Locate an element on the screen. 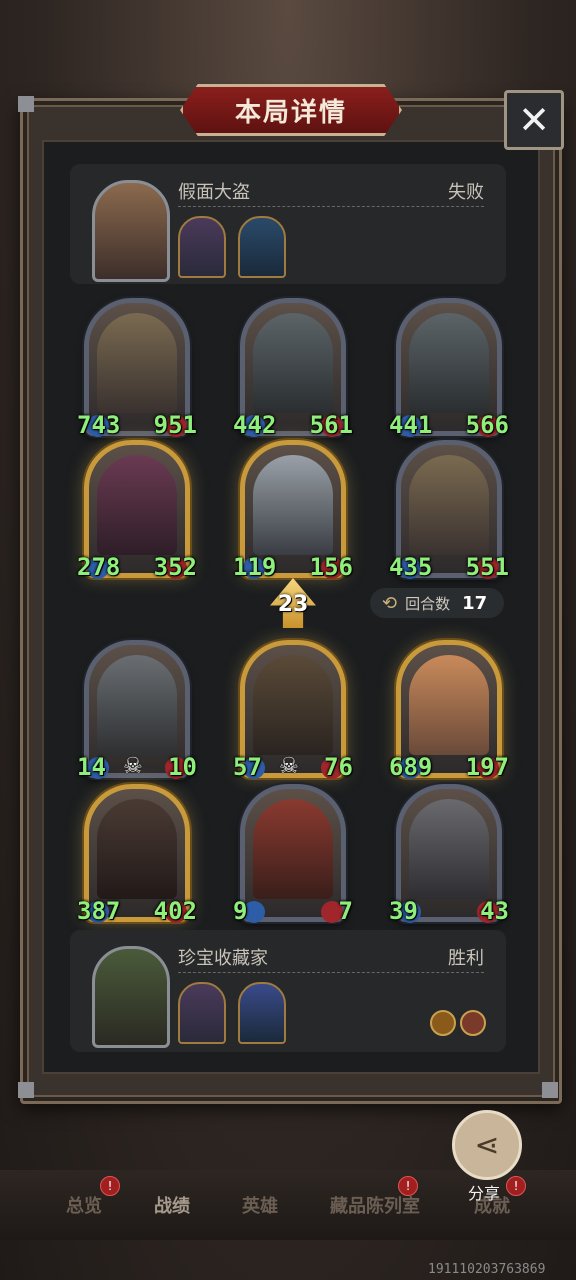 Image resolution: width=576 pixels, height=1280 pixels. attack-value: 743 is located at coordinates (99, 425).